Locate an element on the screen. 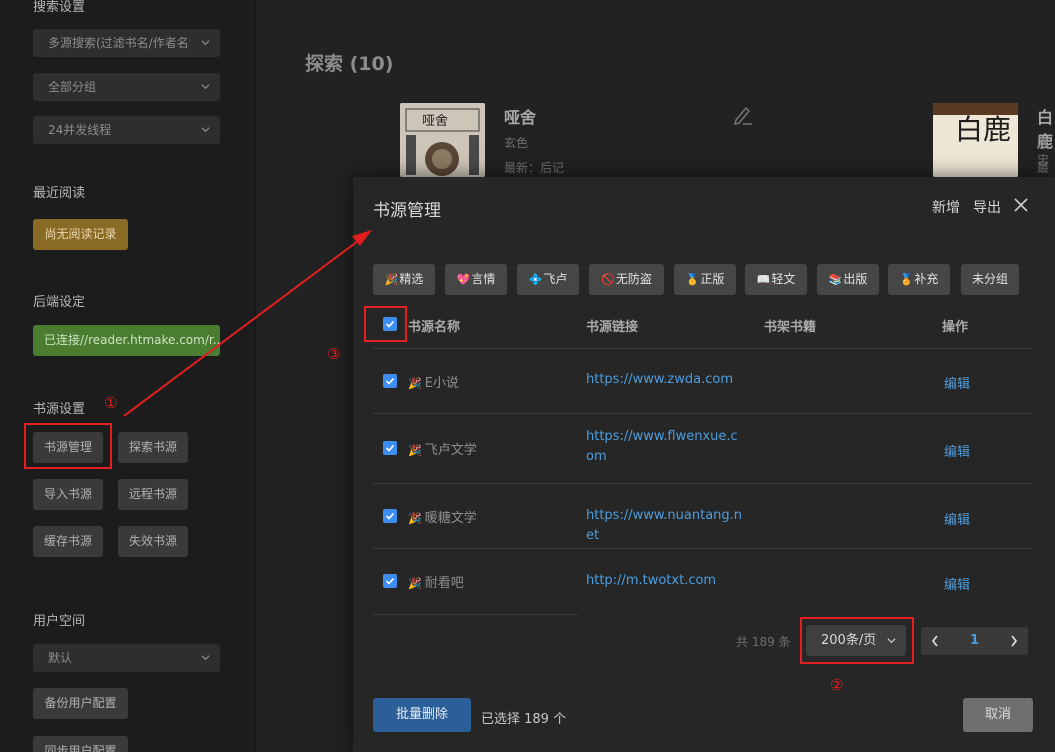 The width and height of the screenshot is (1055, 752). annotation-label-one: ① is located at coordinates (111, 403).